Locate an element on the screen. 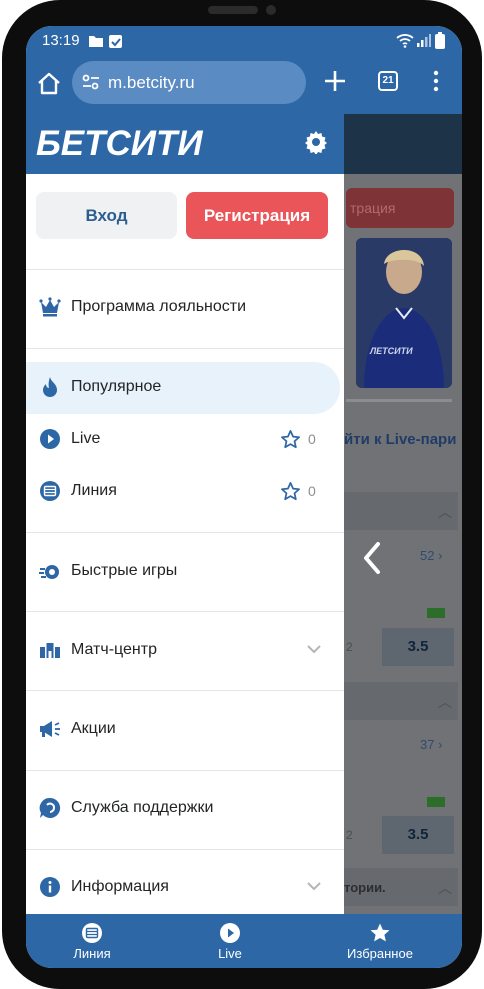 The height and width of the screenshot is (989, 484). menu-item-fast-games: Быстрые игры is located at coordinates (185, 572).